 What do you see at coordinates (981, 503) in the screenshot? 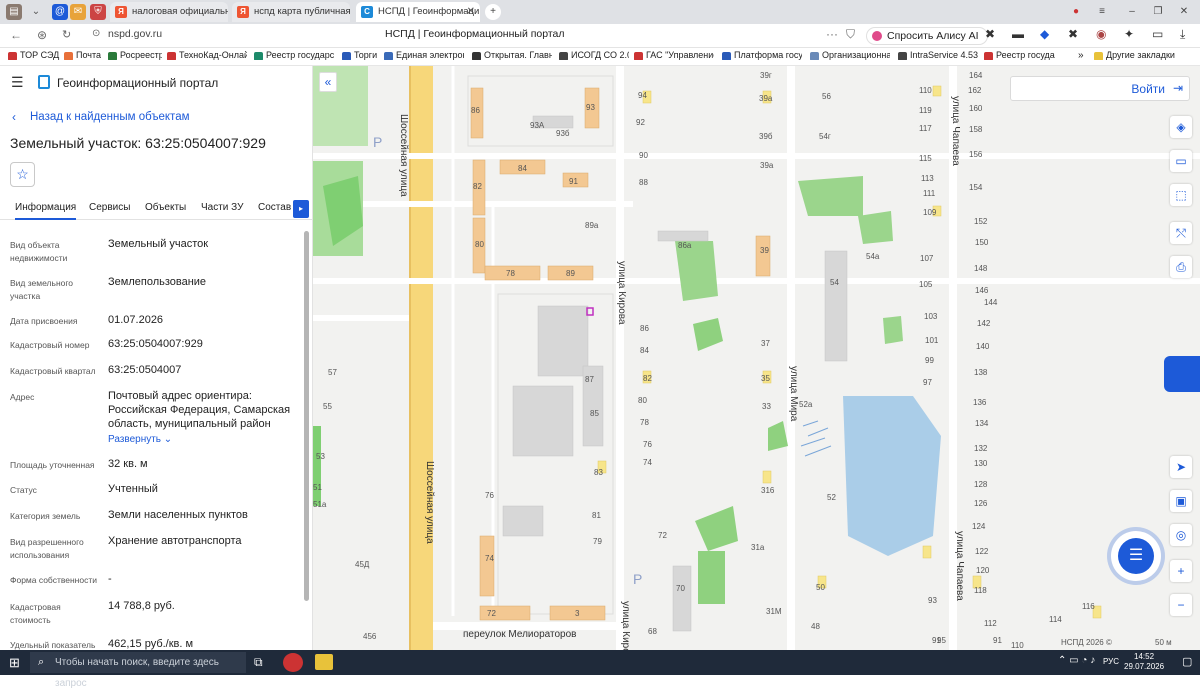
I see `house-number-label: 126` at bounding box center [981, 503].